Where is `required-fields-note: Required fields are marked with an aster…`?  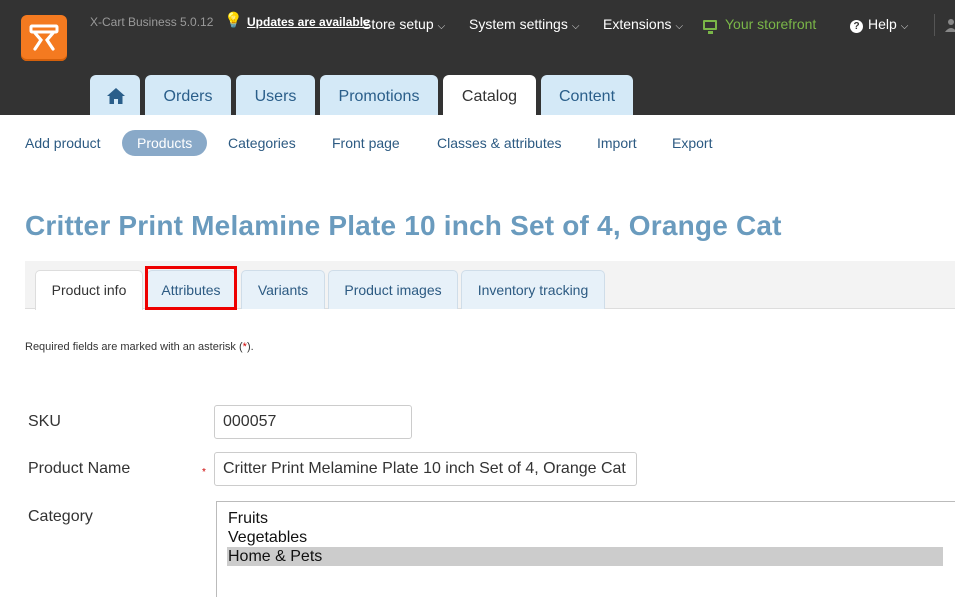 required-fields-note: Required fields are marked with an aster… is located at coordinates (139, 347).